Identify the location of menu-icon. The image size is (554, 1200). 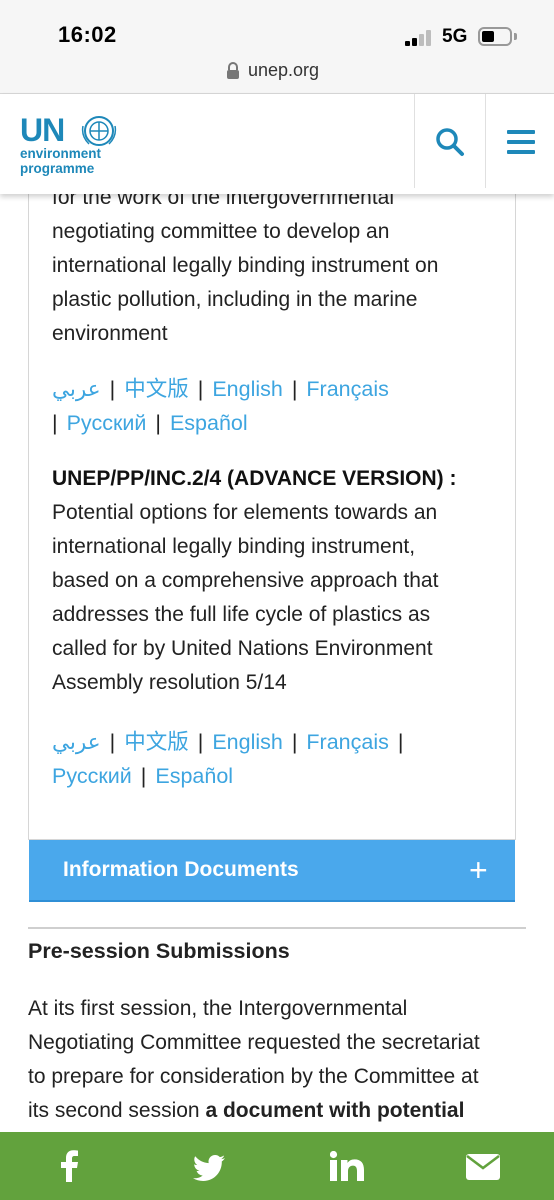
(521, 142).